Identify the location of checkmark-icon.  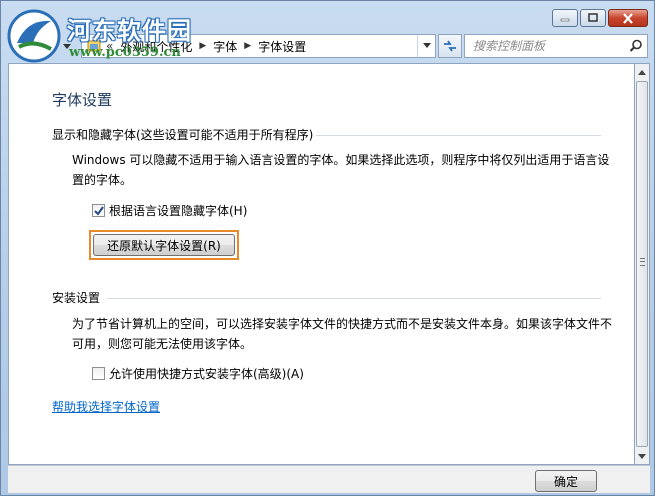
(98, 210).